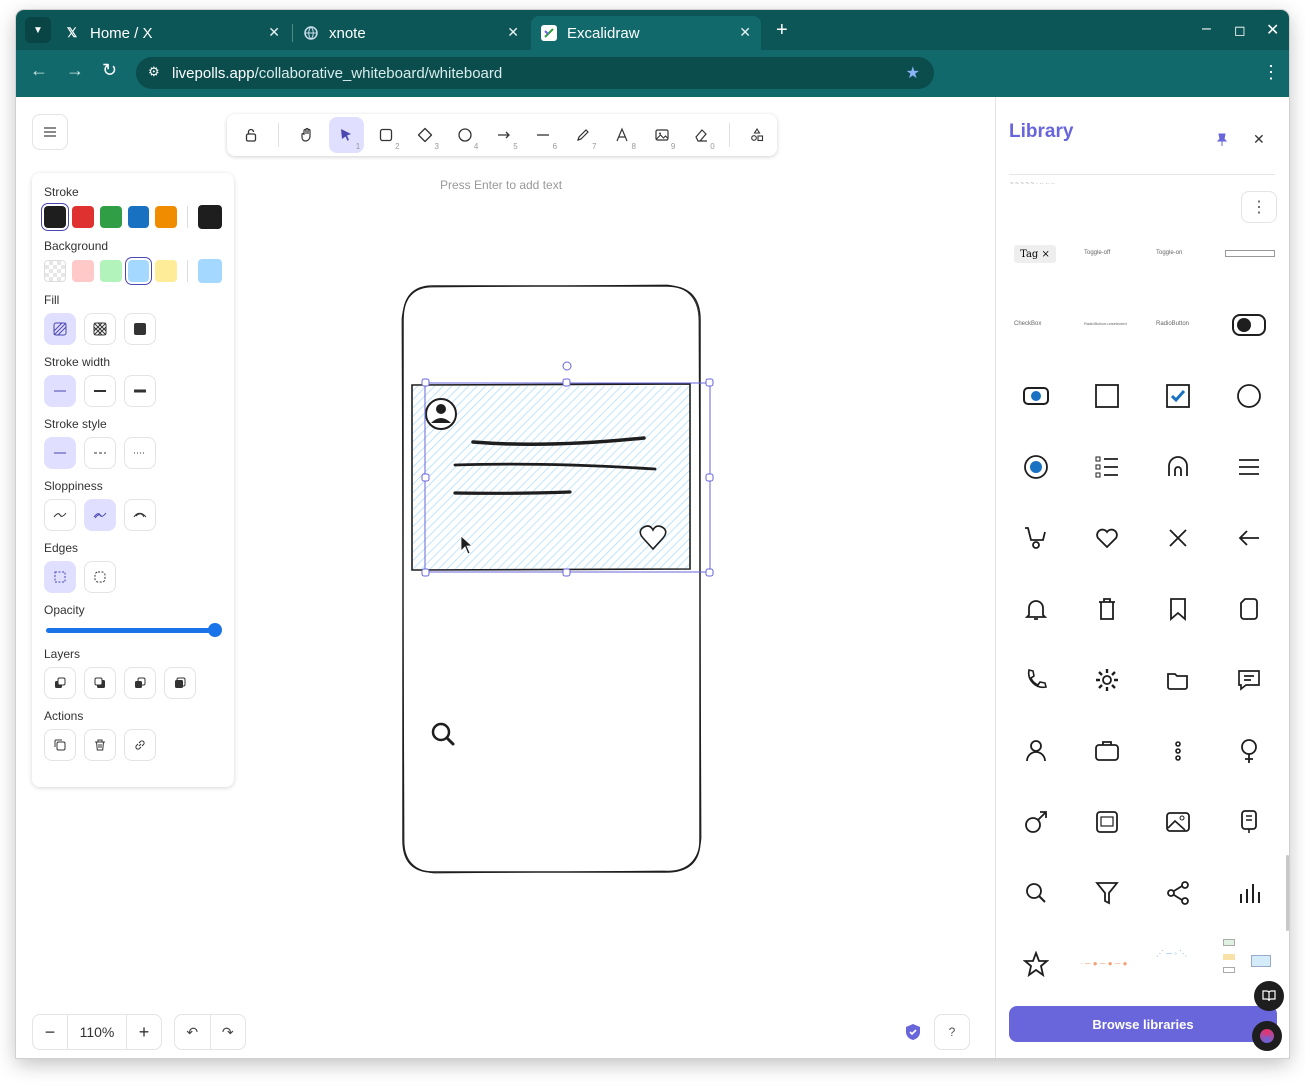 This screenshot has height=1090, width=1305. Describe the element at coordinates (913, 1032) in the screenshot. I see `shield-icon` at that location.